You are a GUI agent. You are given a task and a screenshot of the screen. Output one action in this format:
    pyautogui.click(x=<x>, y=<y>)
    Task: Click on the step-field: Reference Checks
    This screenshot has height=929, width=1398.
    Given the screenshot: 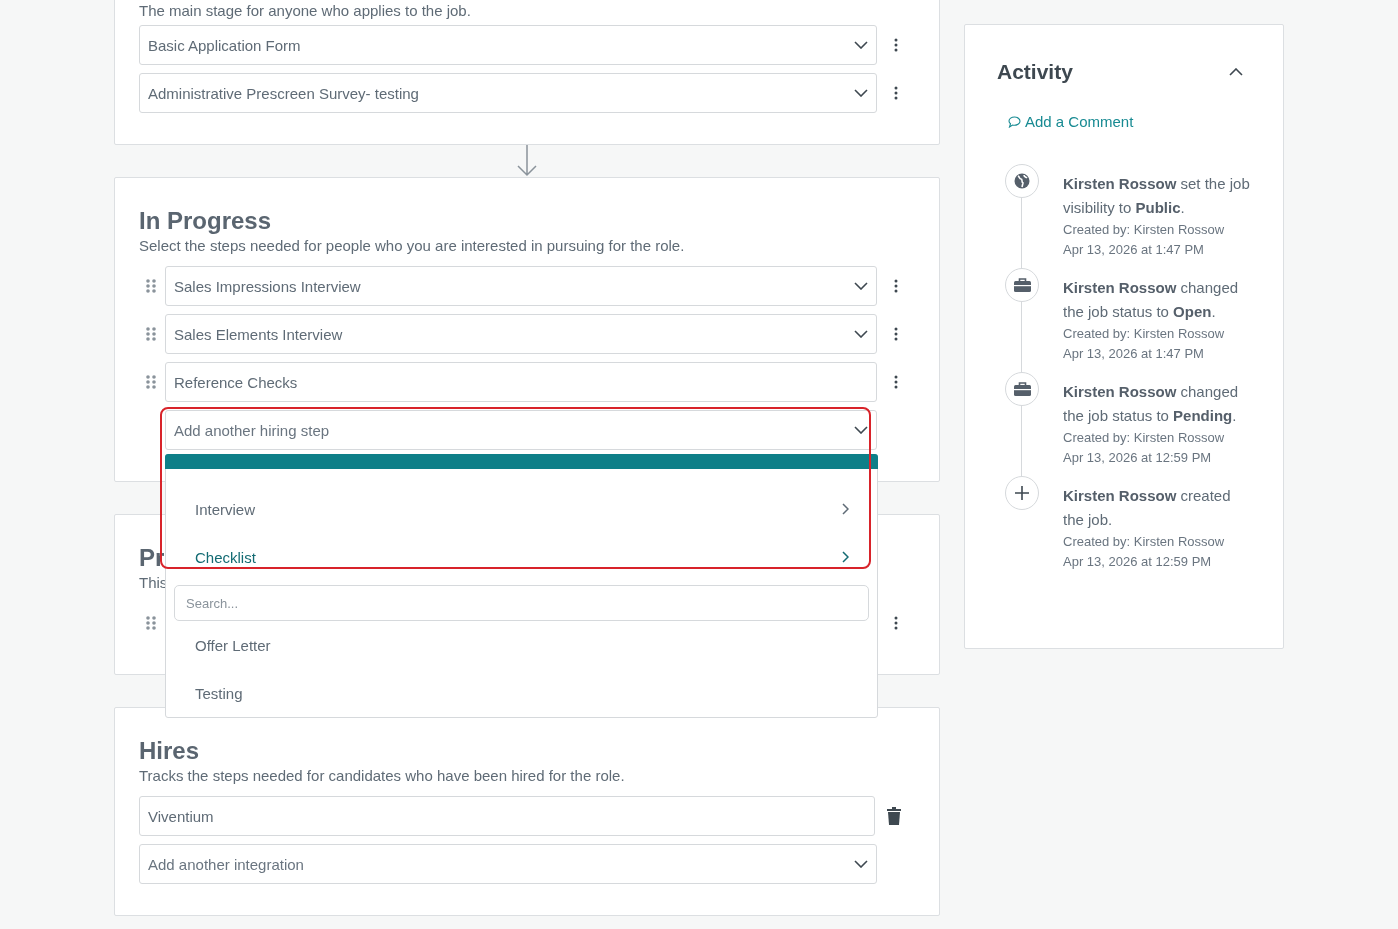 What is the action you would take?
    pyautogui.click(x=521, y=382)
    